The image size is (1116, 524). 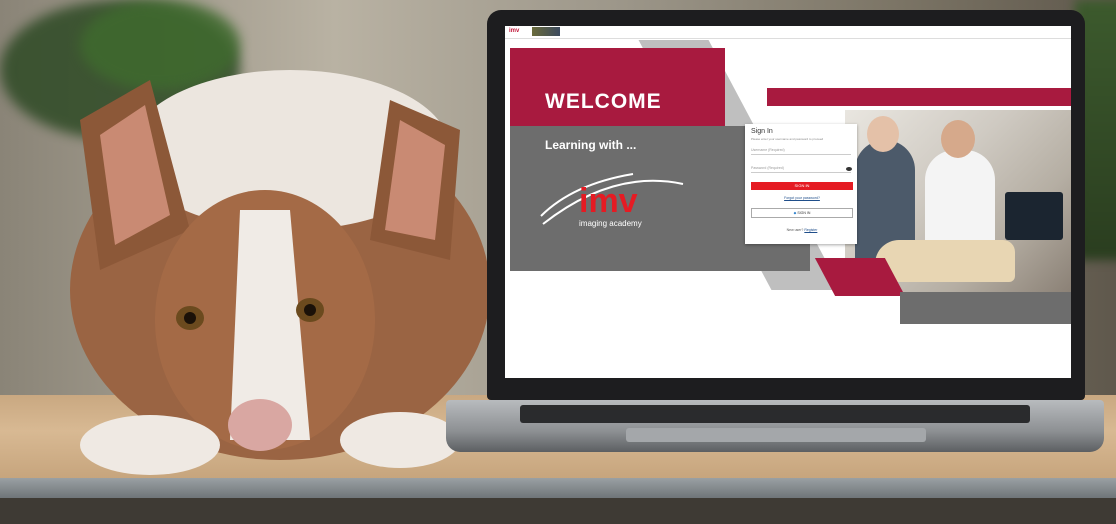 What do you see at coordinates (514, 31) in the screenshot?
I see `topbar-logo: imv` at bounding box center [514, 31].